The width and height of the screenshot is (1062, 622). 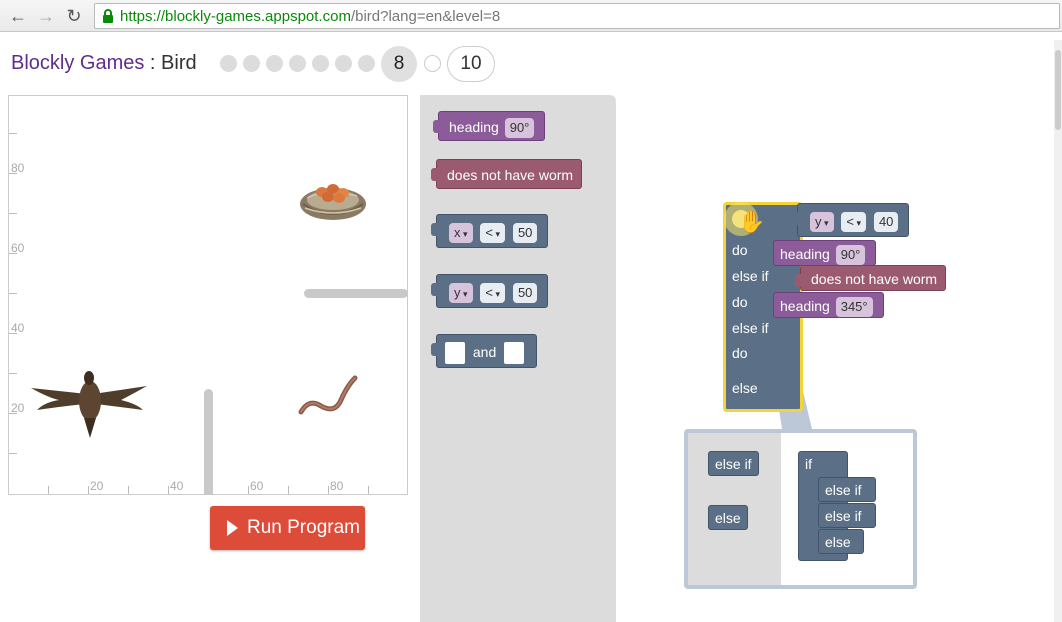 What do you see at coordinates (471, 64) in the screenshot?
I see `last-level: 10` at bounding box center [471, 64].